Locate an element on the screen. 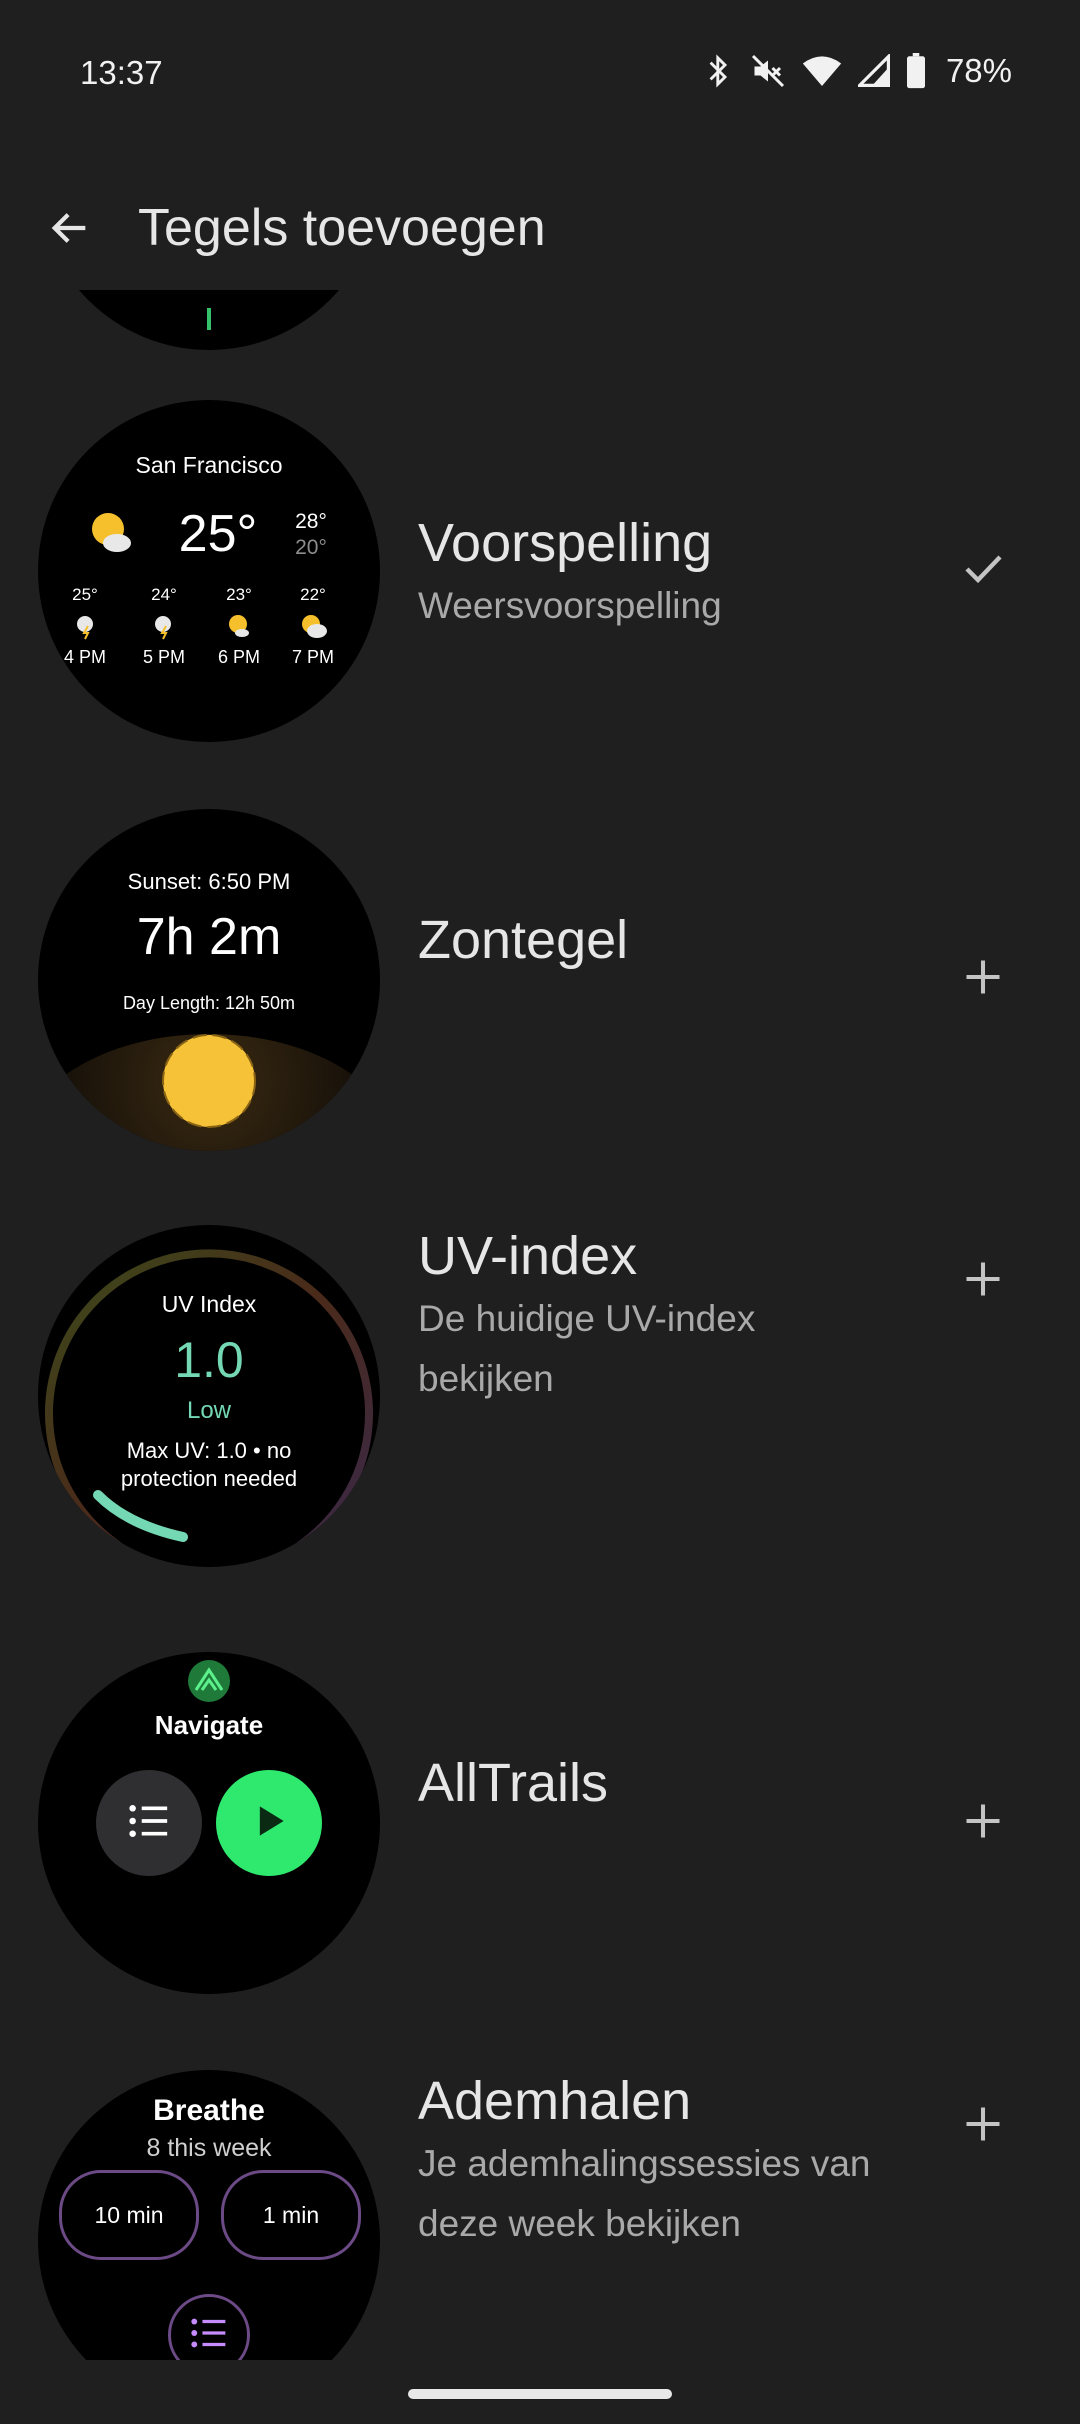 The width and height of the screenshot is (1080, 2424). sun-duration: 7h 2m is located at coordinates (209, 937).